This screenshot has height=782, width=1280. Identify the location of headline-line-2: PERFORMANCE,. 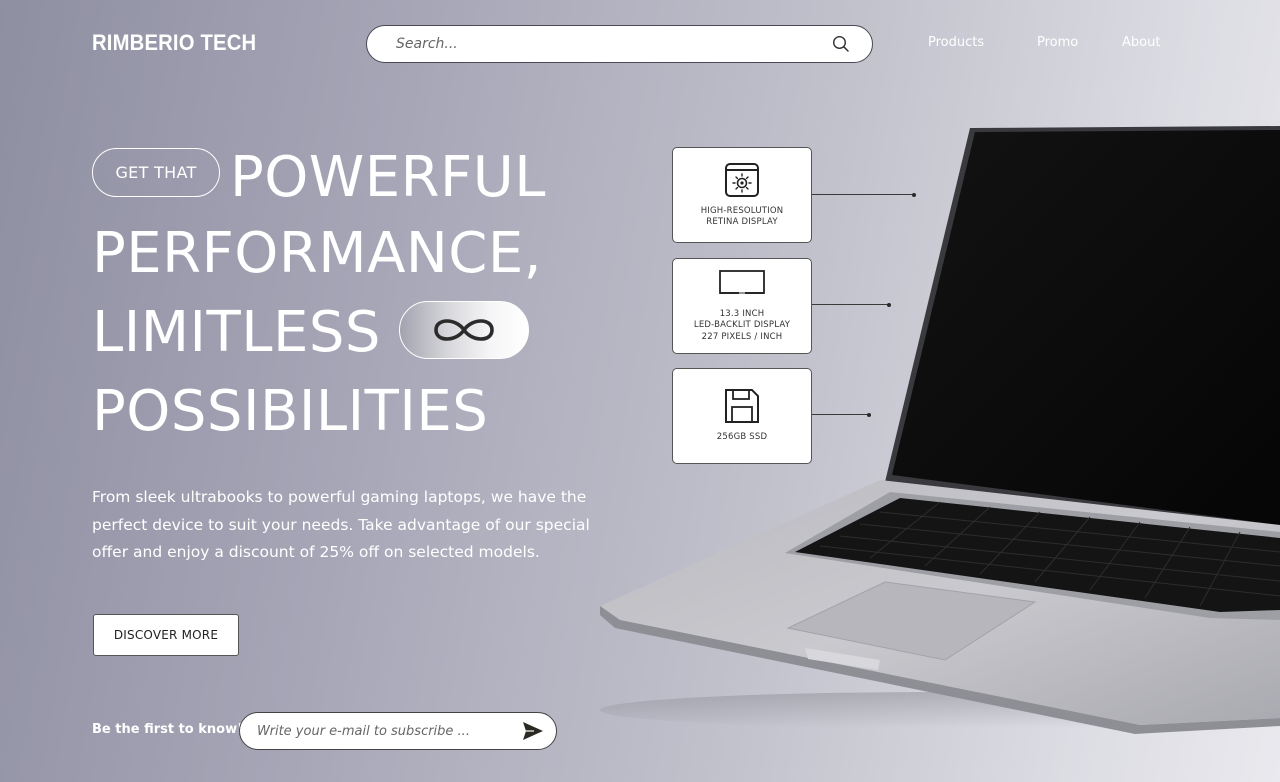
(317, 253).